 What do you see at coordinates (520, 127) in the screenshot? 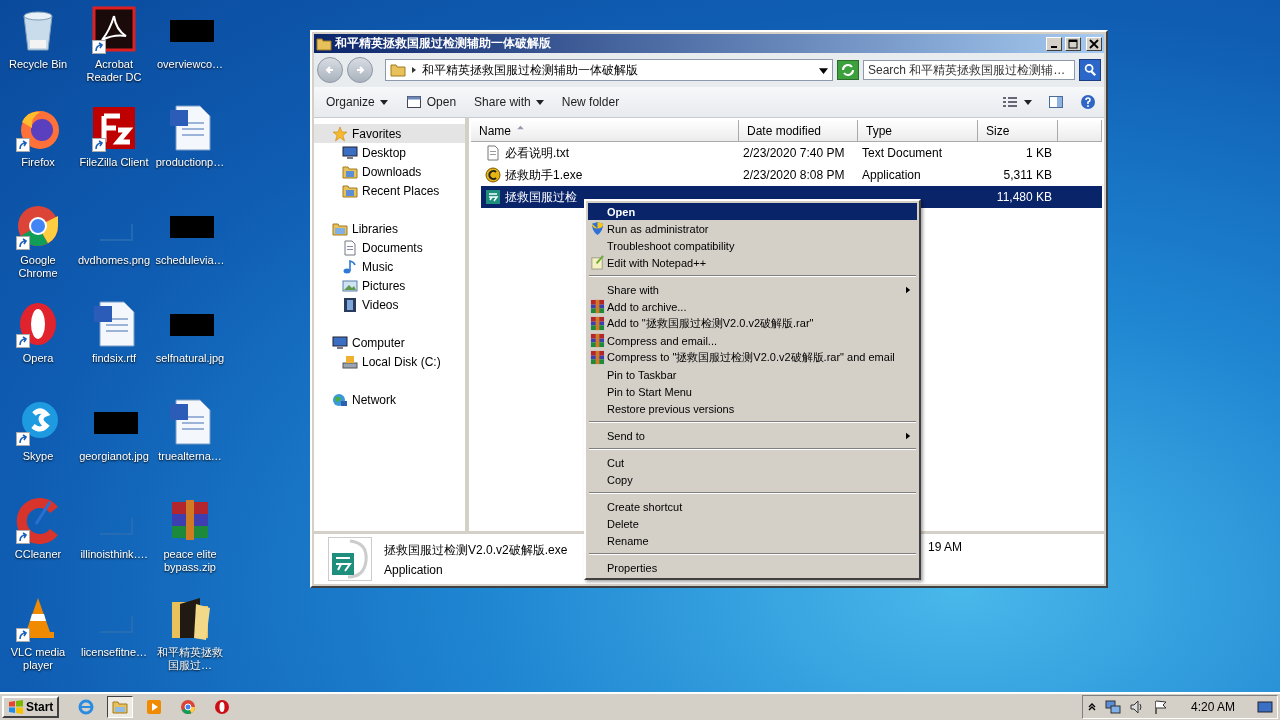
I see `sort-arrow-icon` at bounding box center [520, 127].